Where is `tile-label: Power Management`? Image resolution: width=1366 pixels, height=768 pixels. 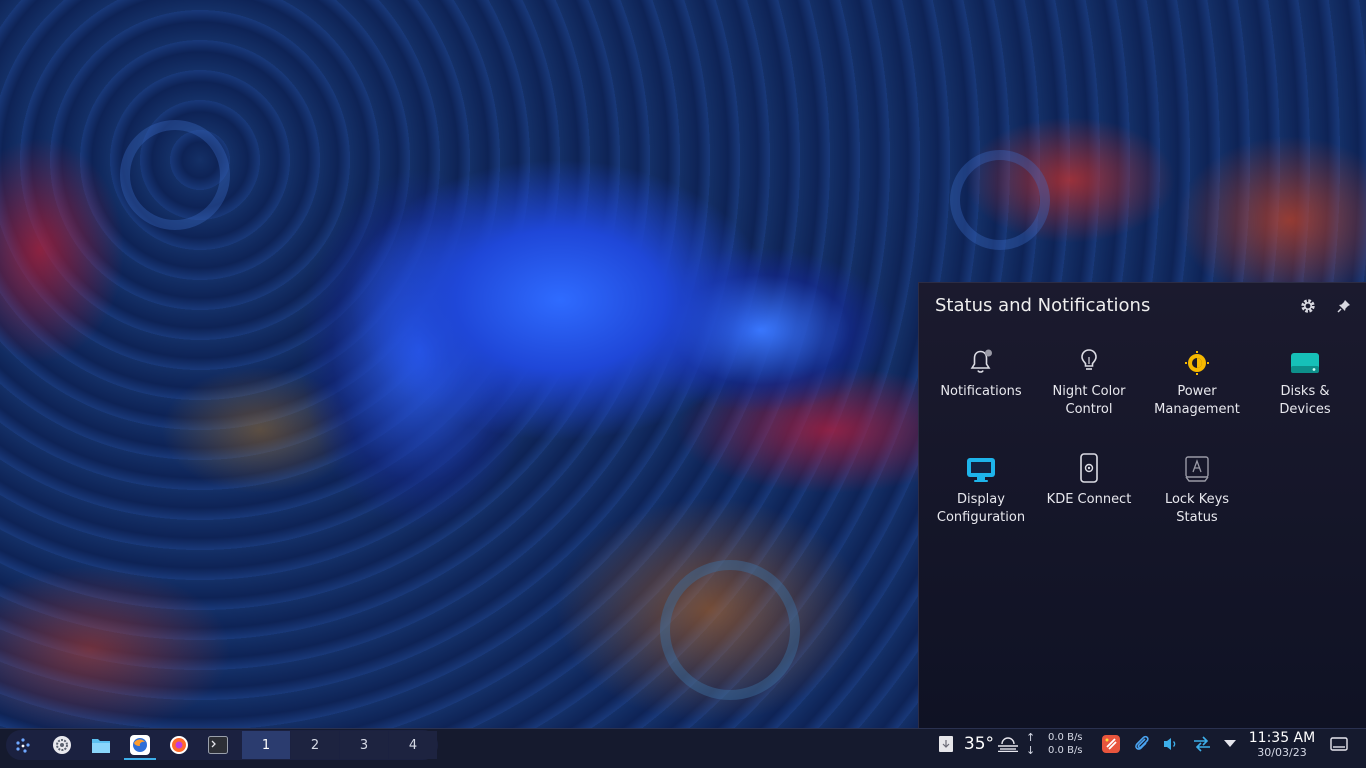
tile-label: Power Management is located at coordinates (1197, 400).